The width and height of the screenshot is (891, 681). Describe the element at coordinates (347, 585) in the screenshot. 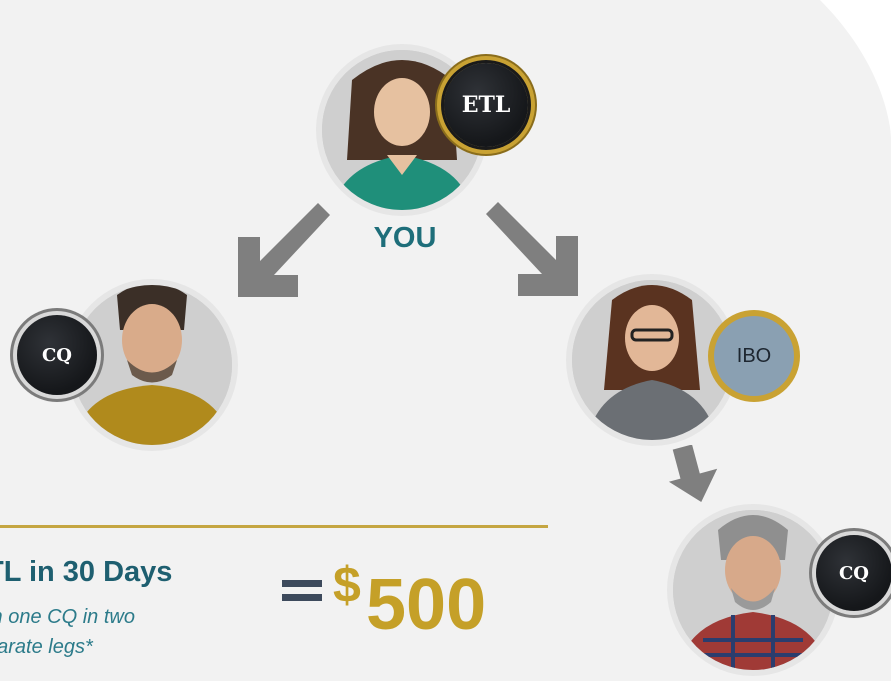

I see `currency-symbol: $` at that location.